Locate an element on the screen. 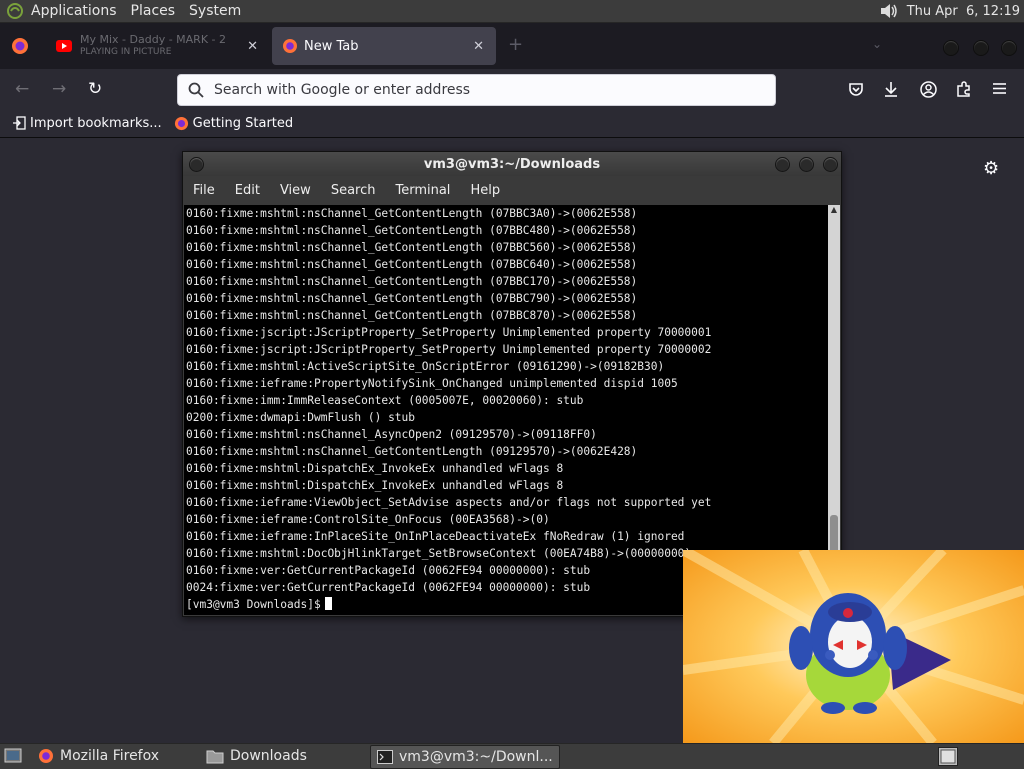 The image size is (1024, 769). firefox-view-icon is located at coordinates (20, 46).